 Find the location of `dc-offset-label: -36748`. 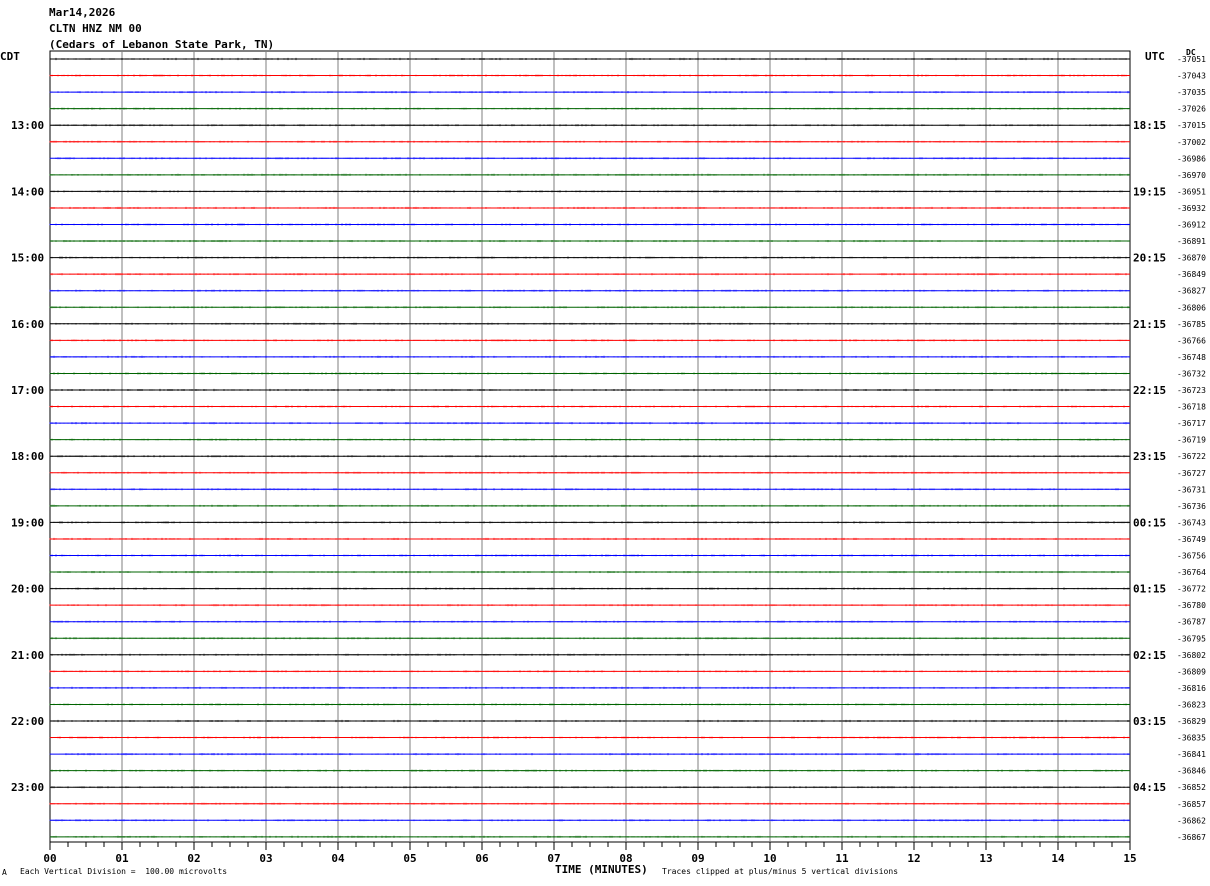

dc-offset-label: -36748 is located at coordinates (1191, 357).